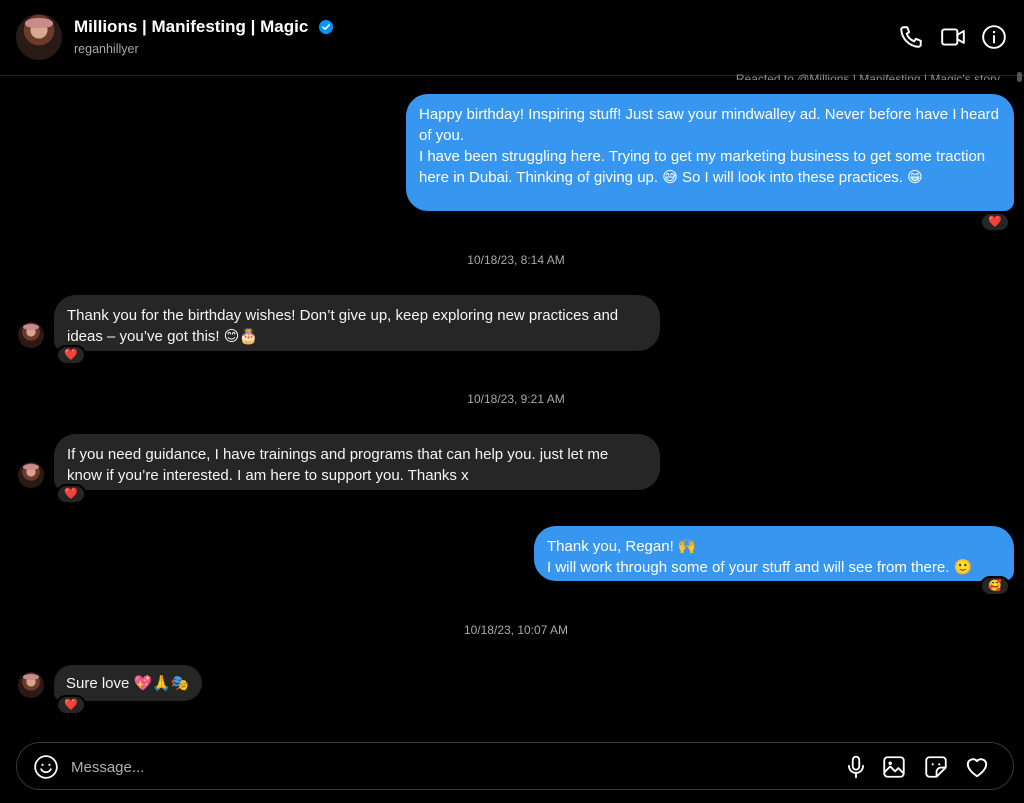  What do you see at coordinates (421, 767) in the screenshot?
I see `message-input` at bounding box center [421, 767].